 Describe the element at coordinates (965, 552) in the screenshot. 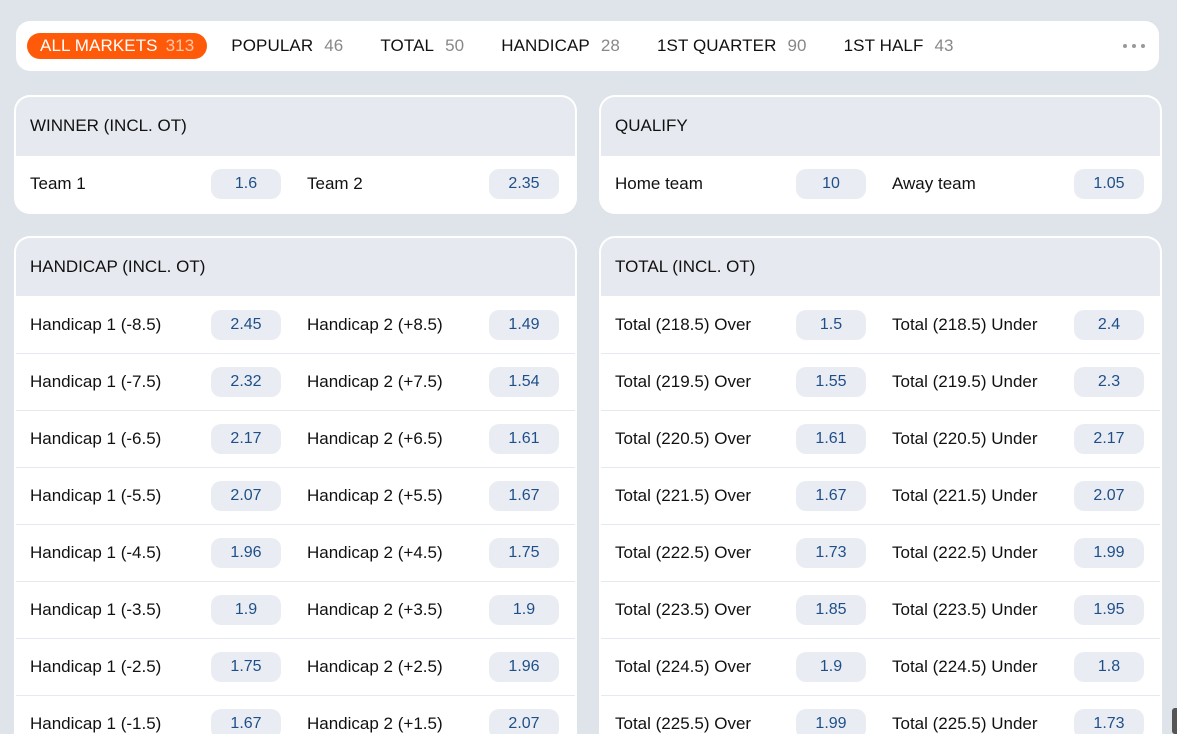

I see `outcome-name: Total (222.5) Under` at that location.